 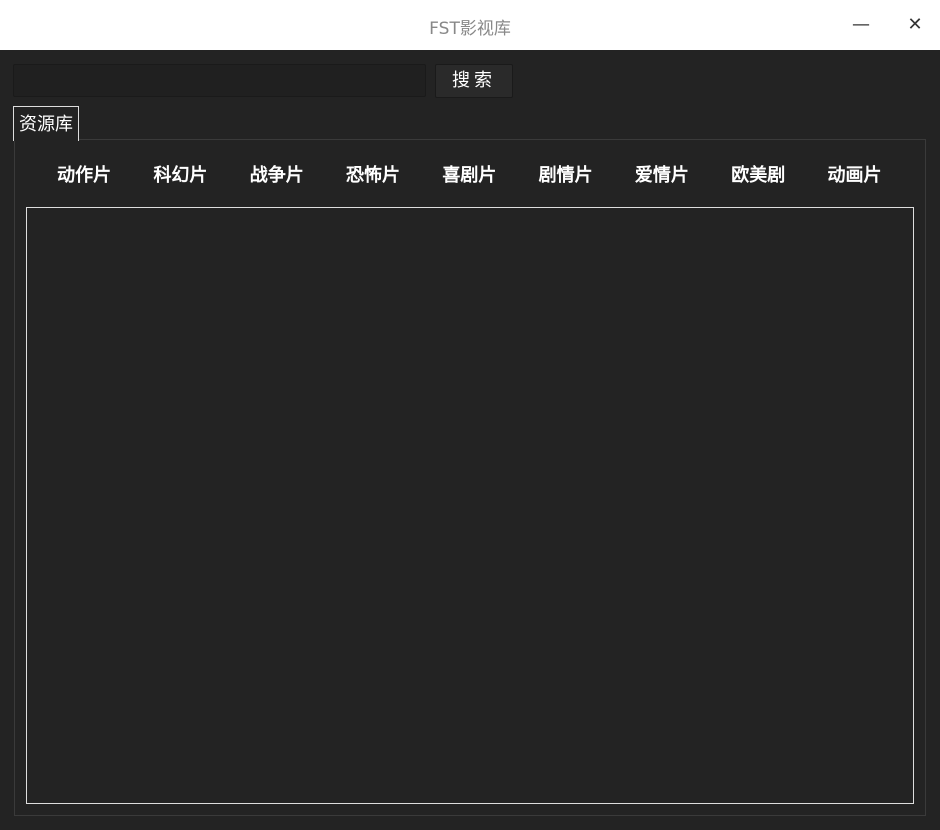 I want to click on category-animation: 动画片, so click(x=854, y=176).